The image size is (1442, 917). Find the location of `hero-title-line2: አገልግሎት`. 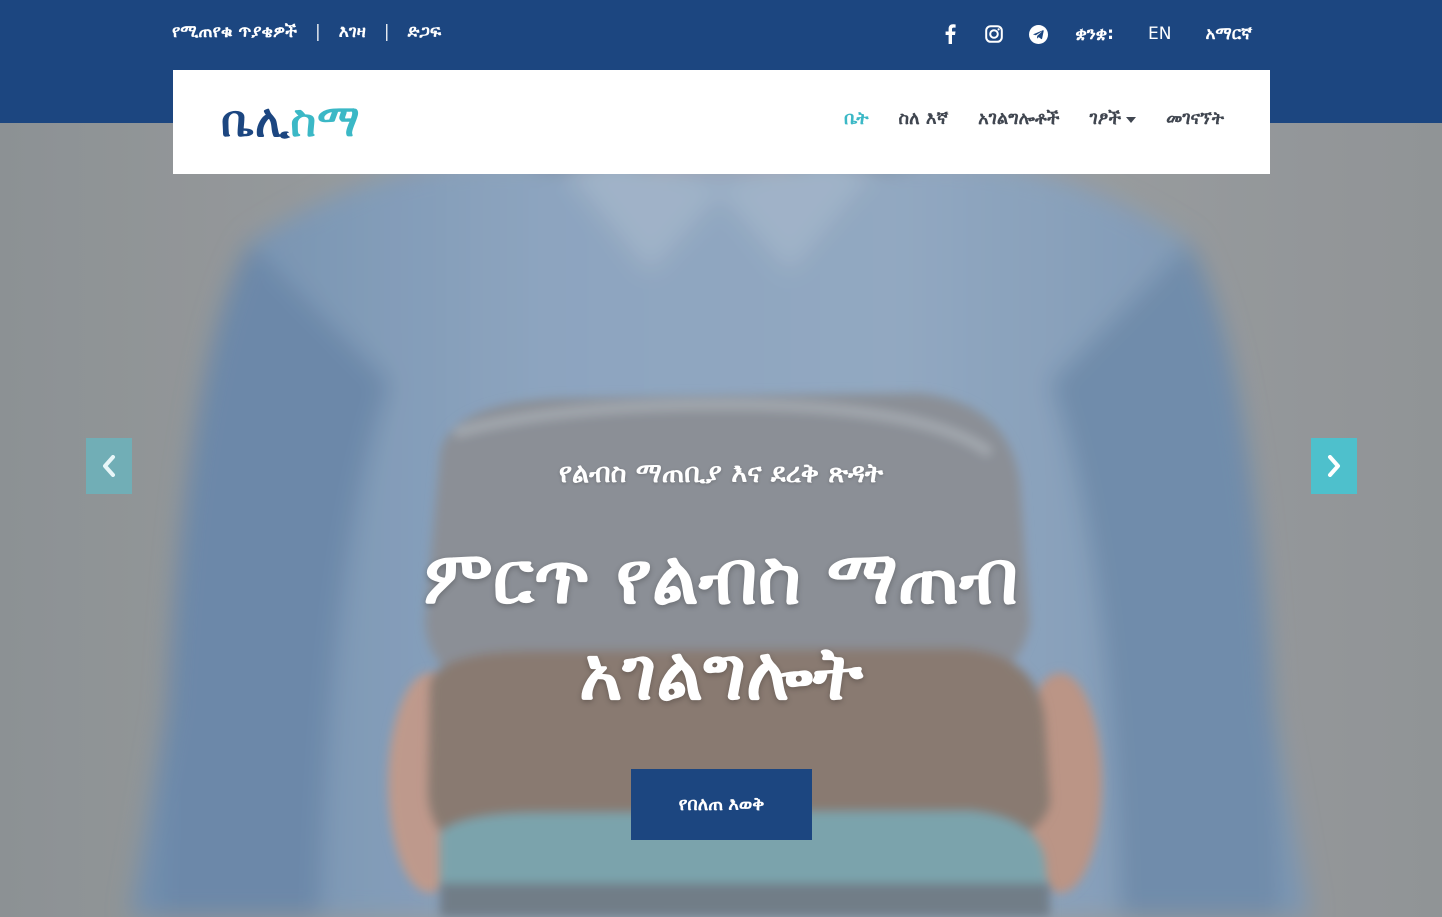

hero-title-line2: አገልግሎት is located at coordinates (721, 674).